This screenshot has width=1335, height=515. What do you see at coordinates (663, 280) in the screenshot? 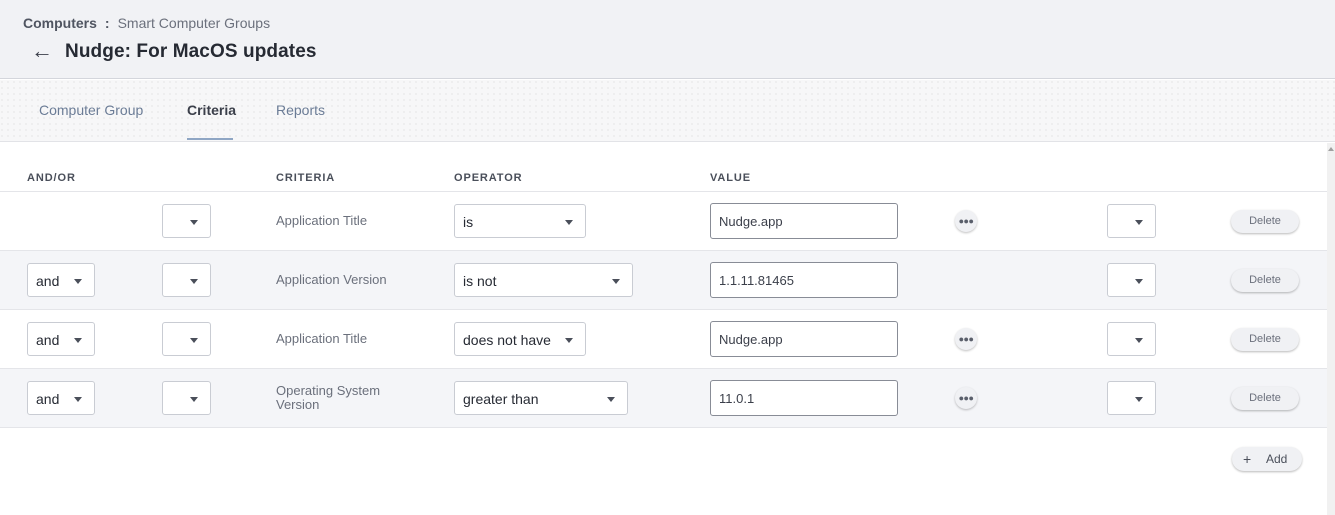
I see `table-row: and Application Version is not Delete` at bounding box center [663, 280].